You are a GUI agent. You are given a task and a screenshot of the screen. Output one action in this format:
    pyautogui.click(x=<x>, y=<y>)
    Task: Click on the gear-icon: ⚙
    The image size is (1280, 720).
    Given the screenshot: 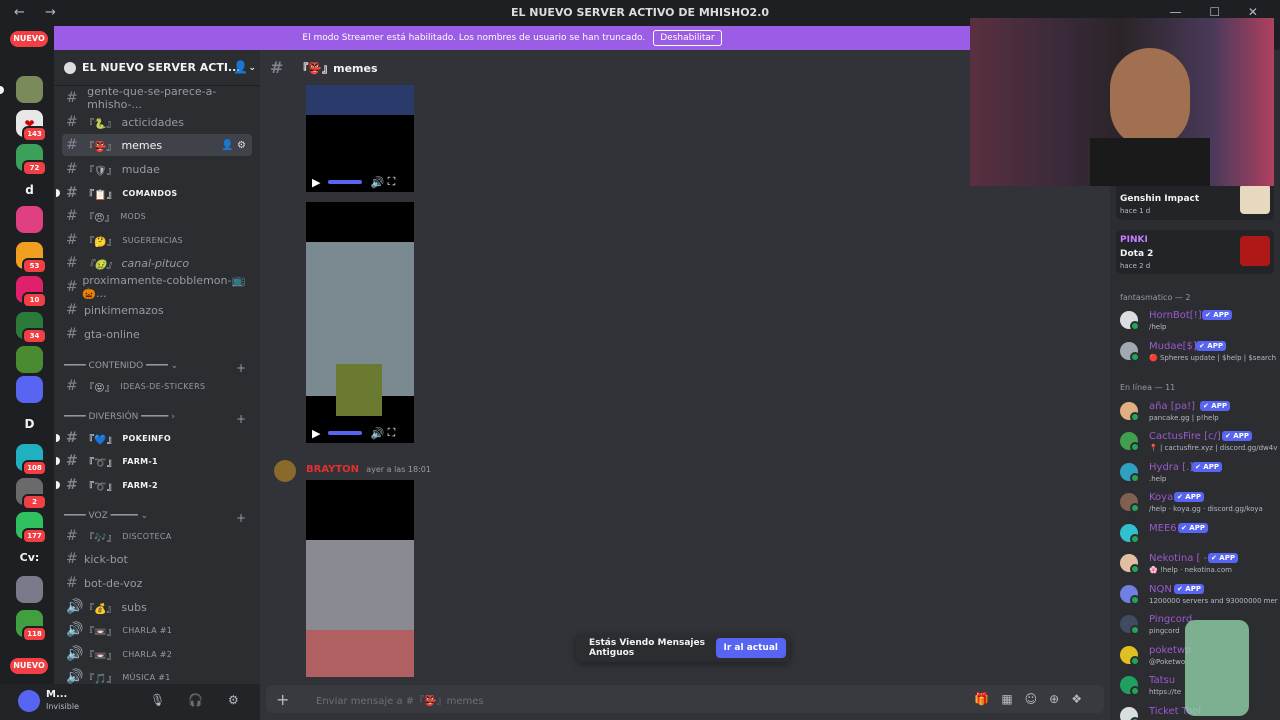 What is the action you would take?
    pyautogui.click(x=233, y=700)
    